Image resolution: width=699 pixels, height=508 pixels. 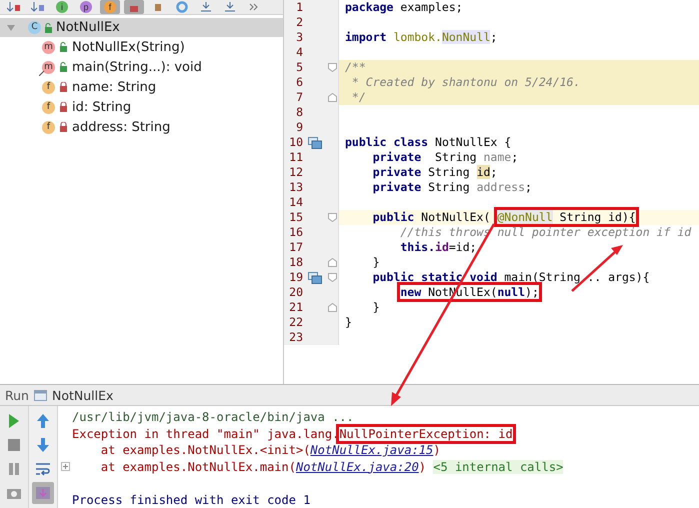 What do you see at coordinates (206, 7) in the screenshot?
I see `expand-all-icon` at bounding box center [206, 7].